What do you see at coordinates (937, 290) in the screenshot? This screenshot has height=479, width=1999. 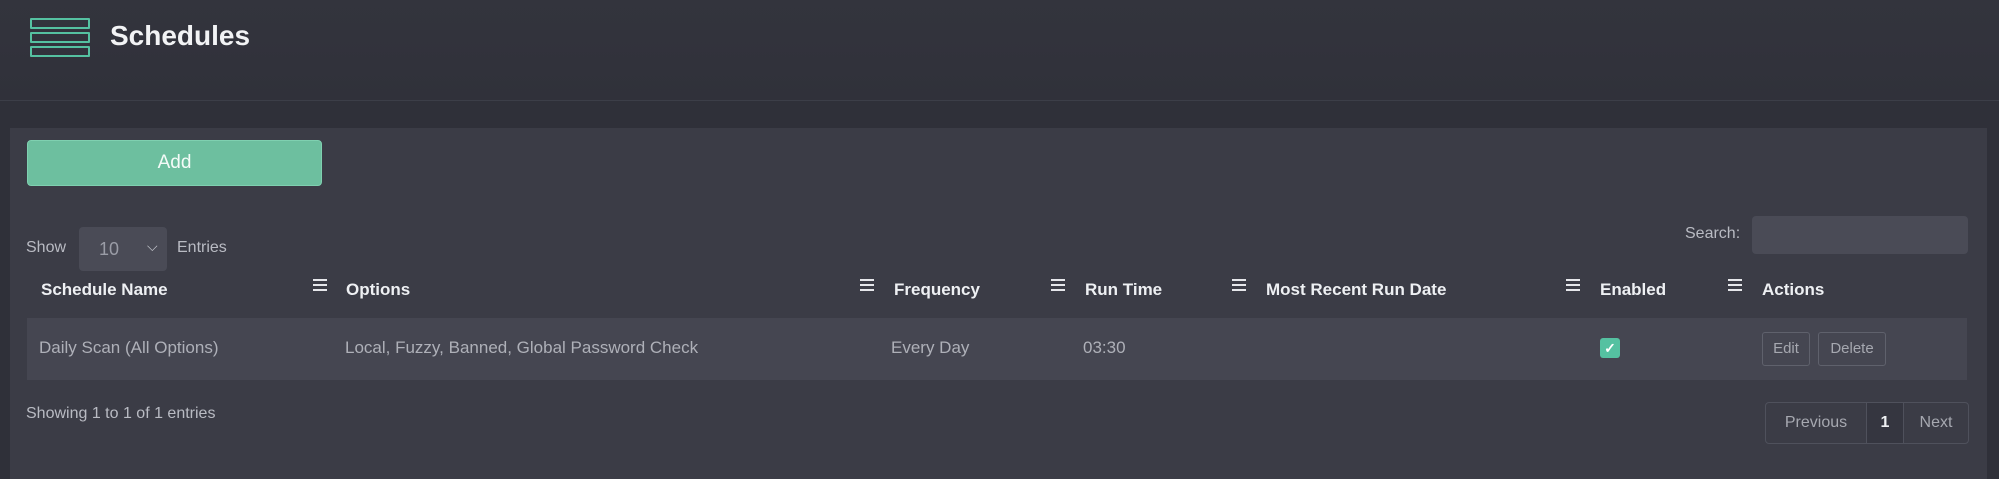 I see `column-header-frequency: Frequency` at bounding box center [937, 290].